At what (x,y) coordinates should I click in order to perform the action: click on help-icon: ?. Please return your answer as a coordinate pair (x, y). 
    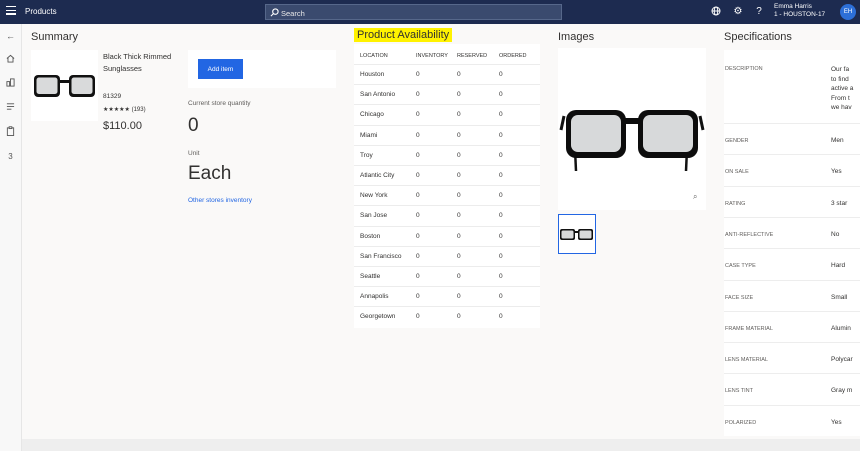
    Looking at the image, I should click on (759, 12).